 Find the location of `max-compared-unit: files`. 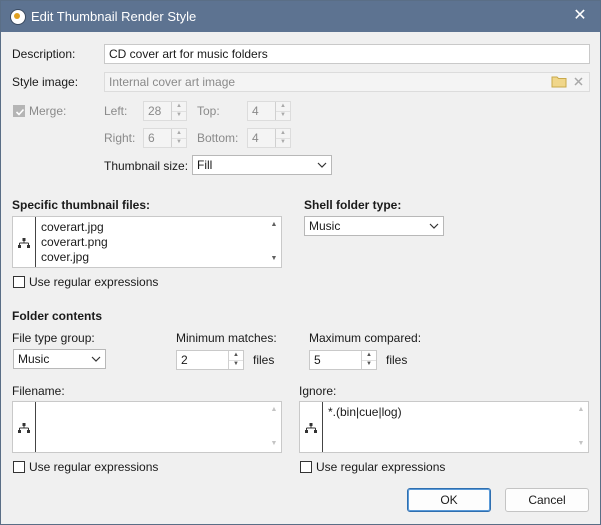

max-compared-unit: files is located at coordinates (397, 360).